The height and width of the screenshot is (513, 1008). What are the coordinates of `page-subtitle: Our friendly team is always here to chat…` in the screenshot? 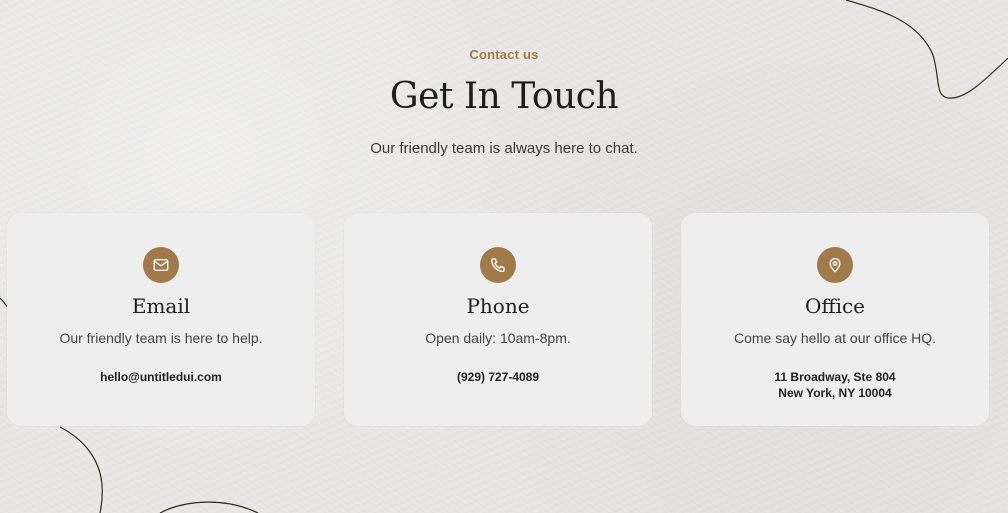 It's located at (504, 148).